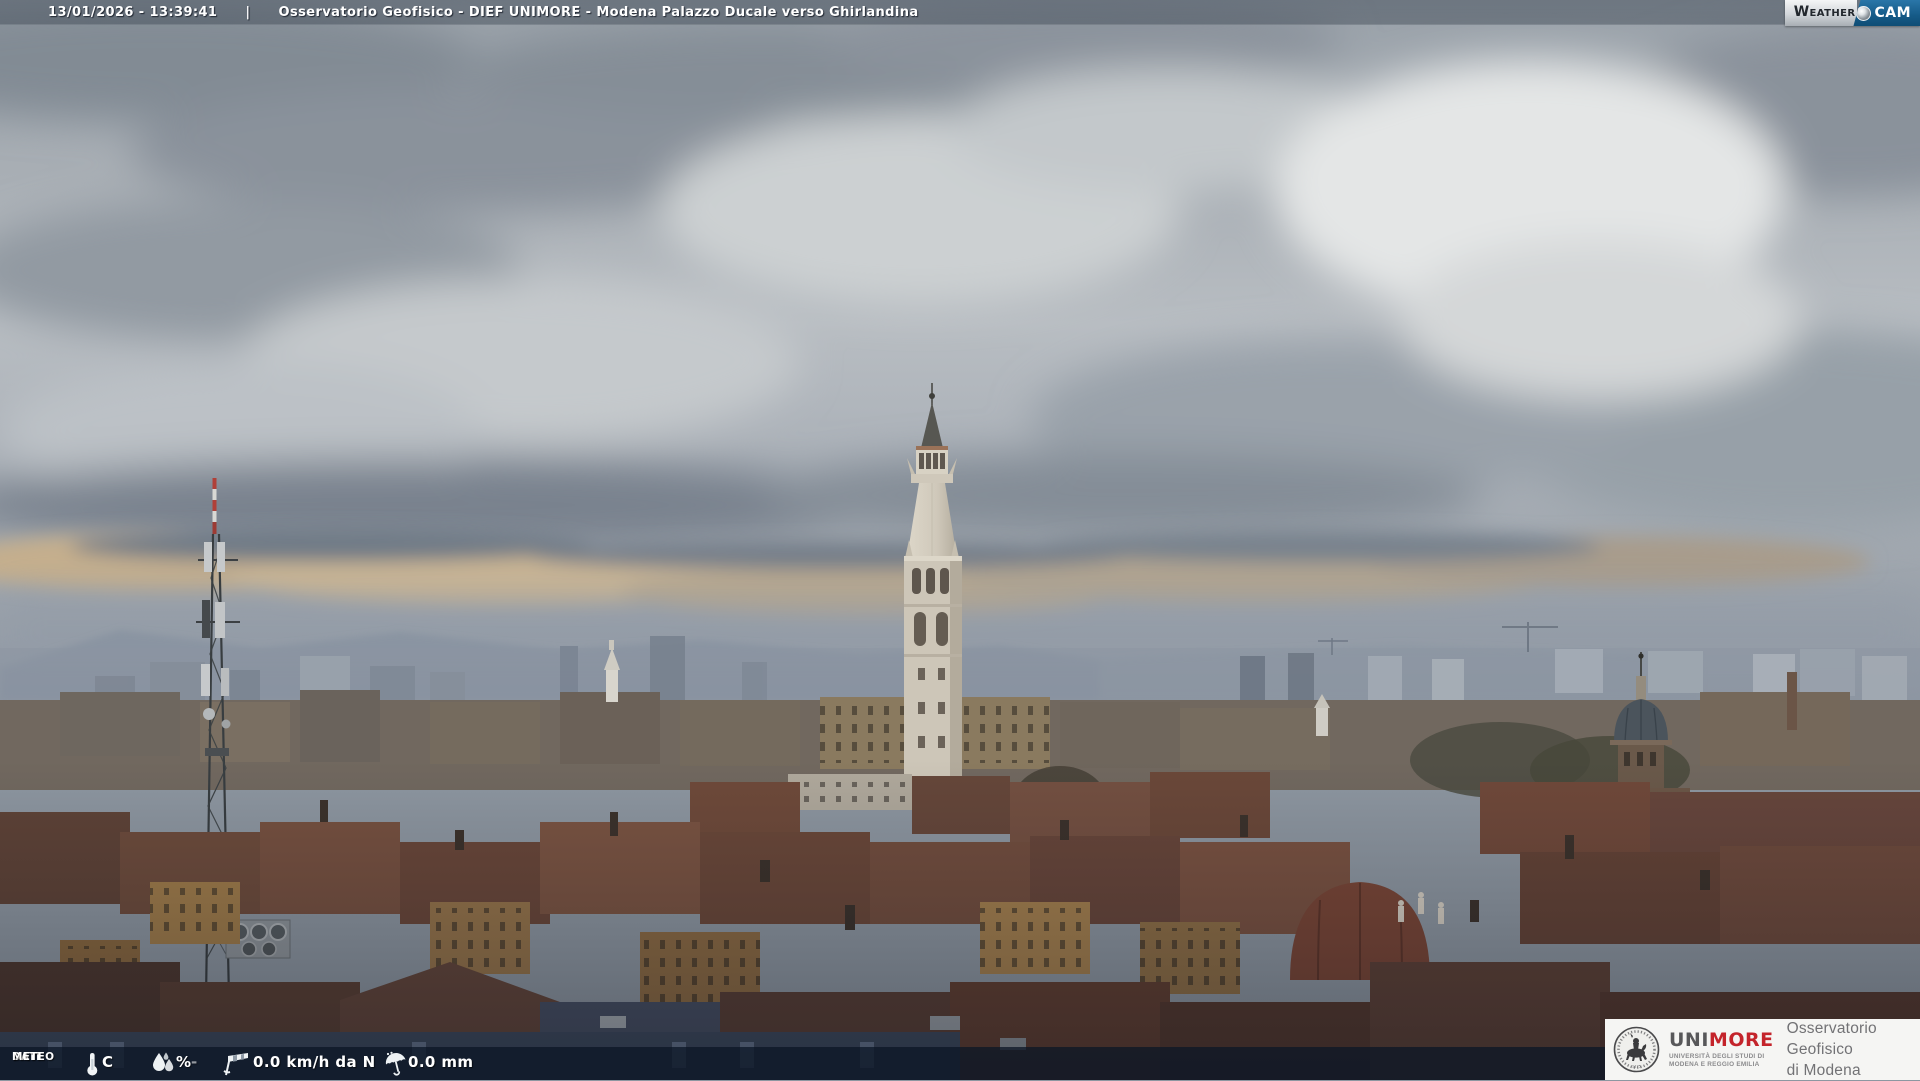 The image size is (1920, 1081). What do you see at coordinates (1717, 1056) in the screenshot?
I see `unimore-subtitle-line1: UNIVERSITÀ DEGLI STUDI DI` at bounding box center [1717, 1056].